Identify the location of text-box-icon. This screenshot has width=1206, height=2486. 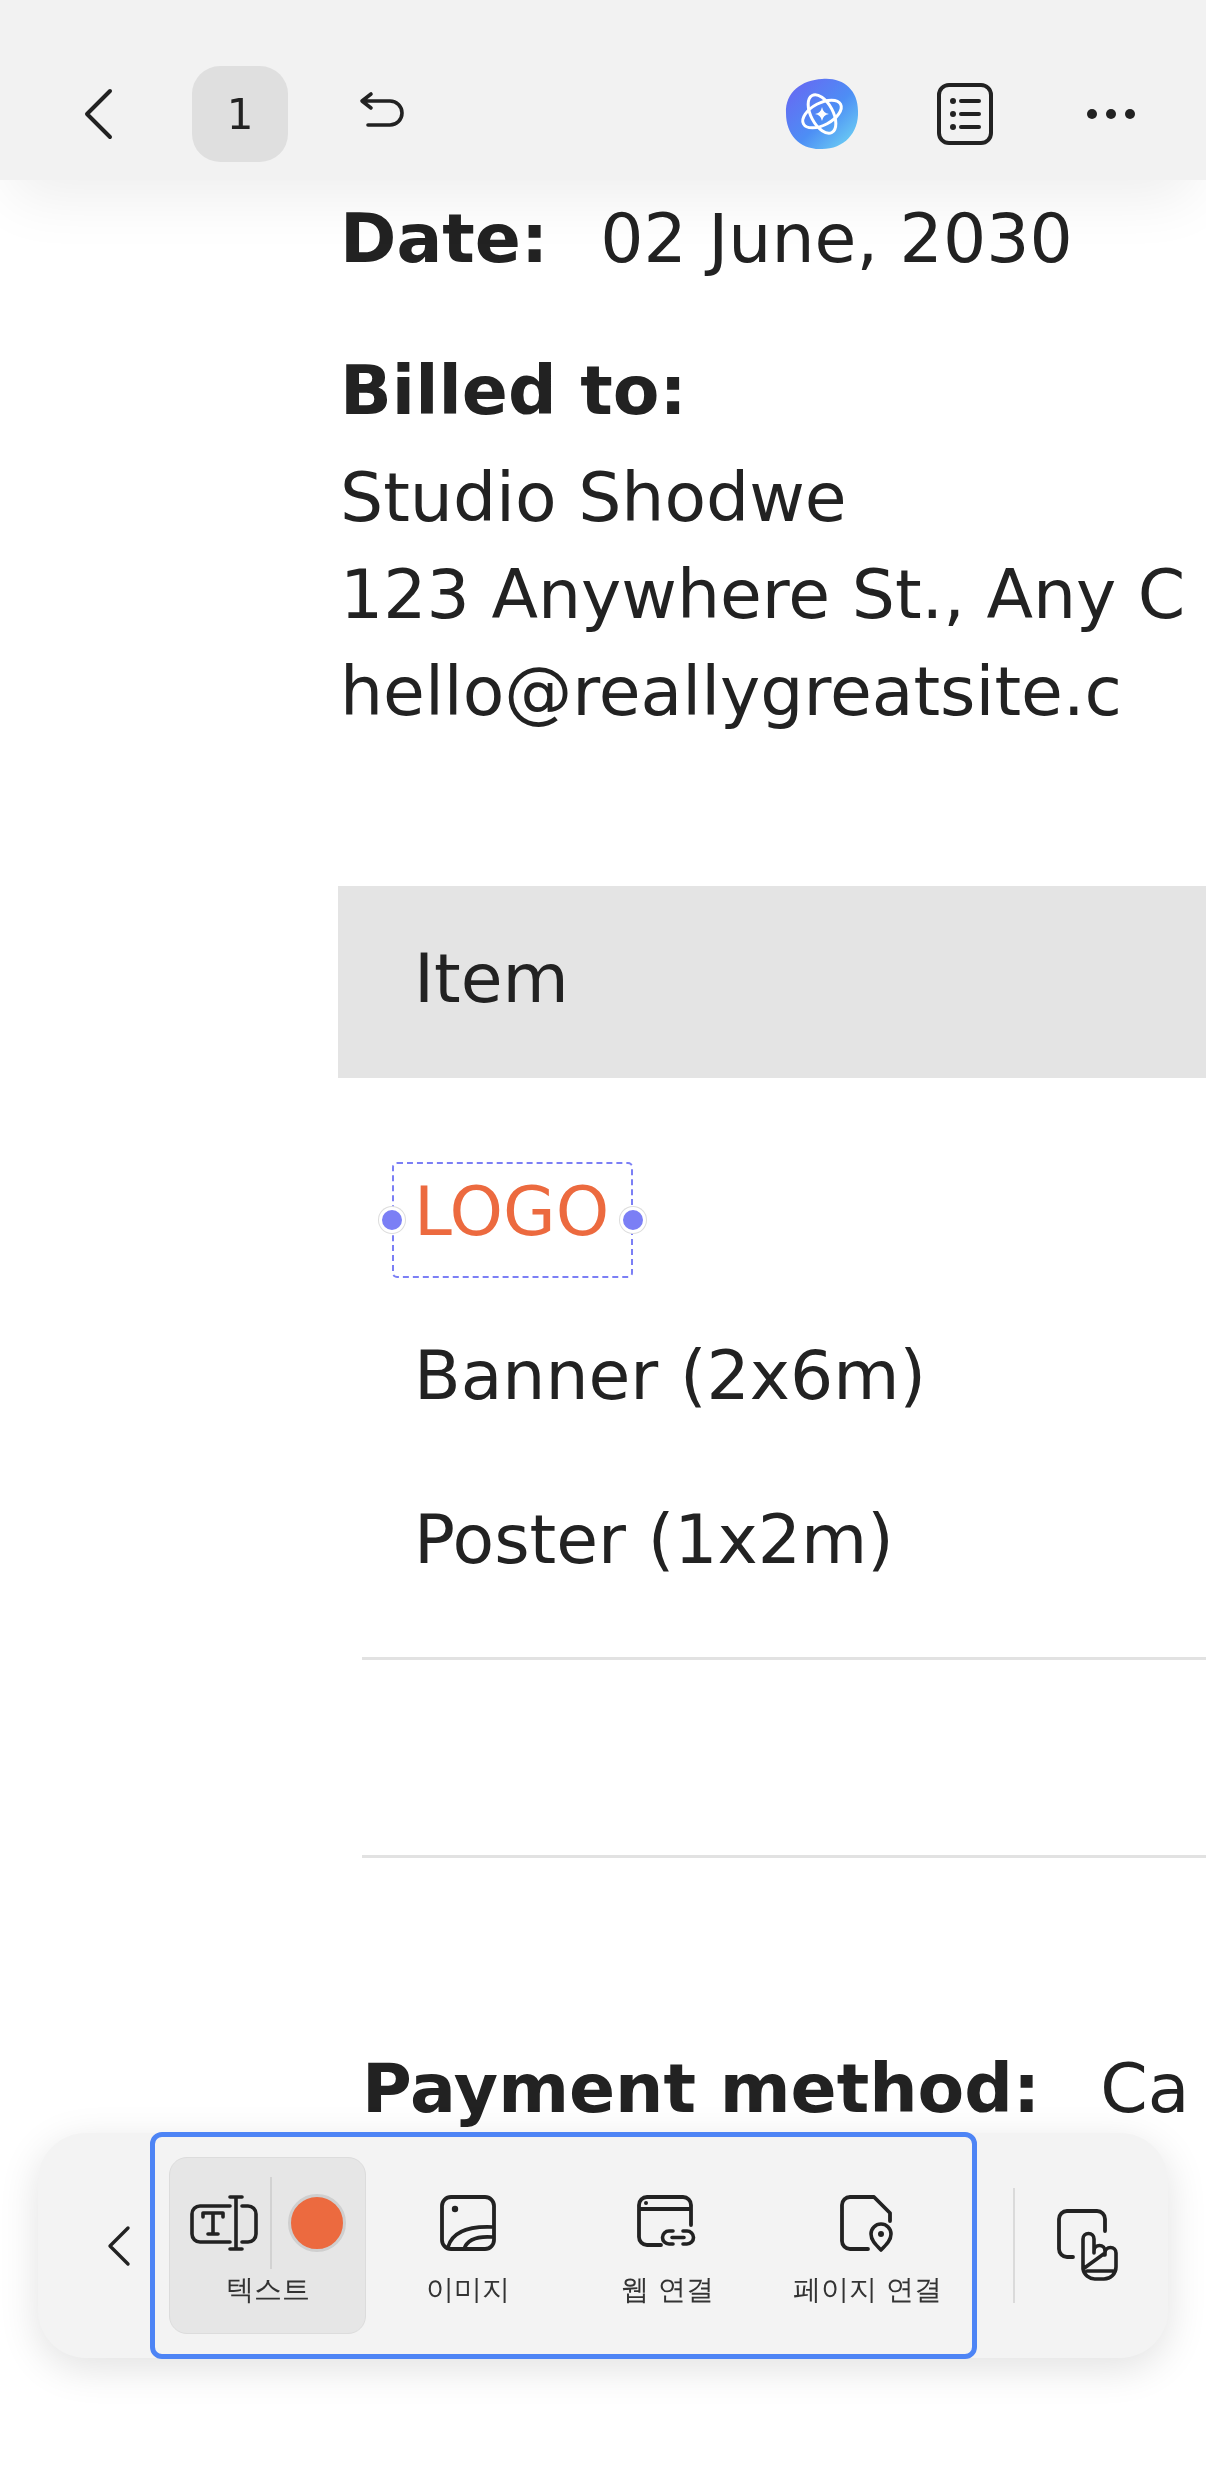
(223, 2223).